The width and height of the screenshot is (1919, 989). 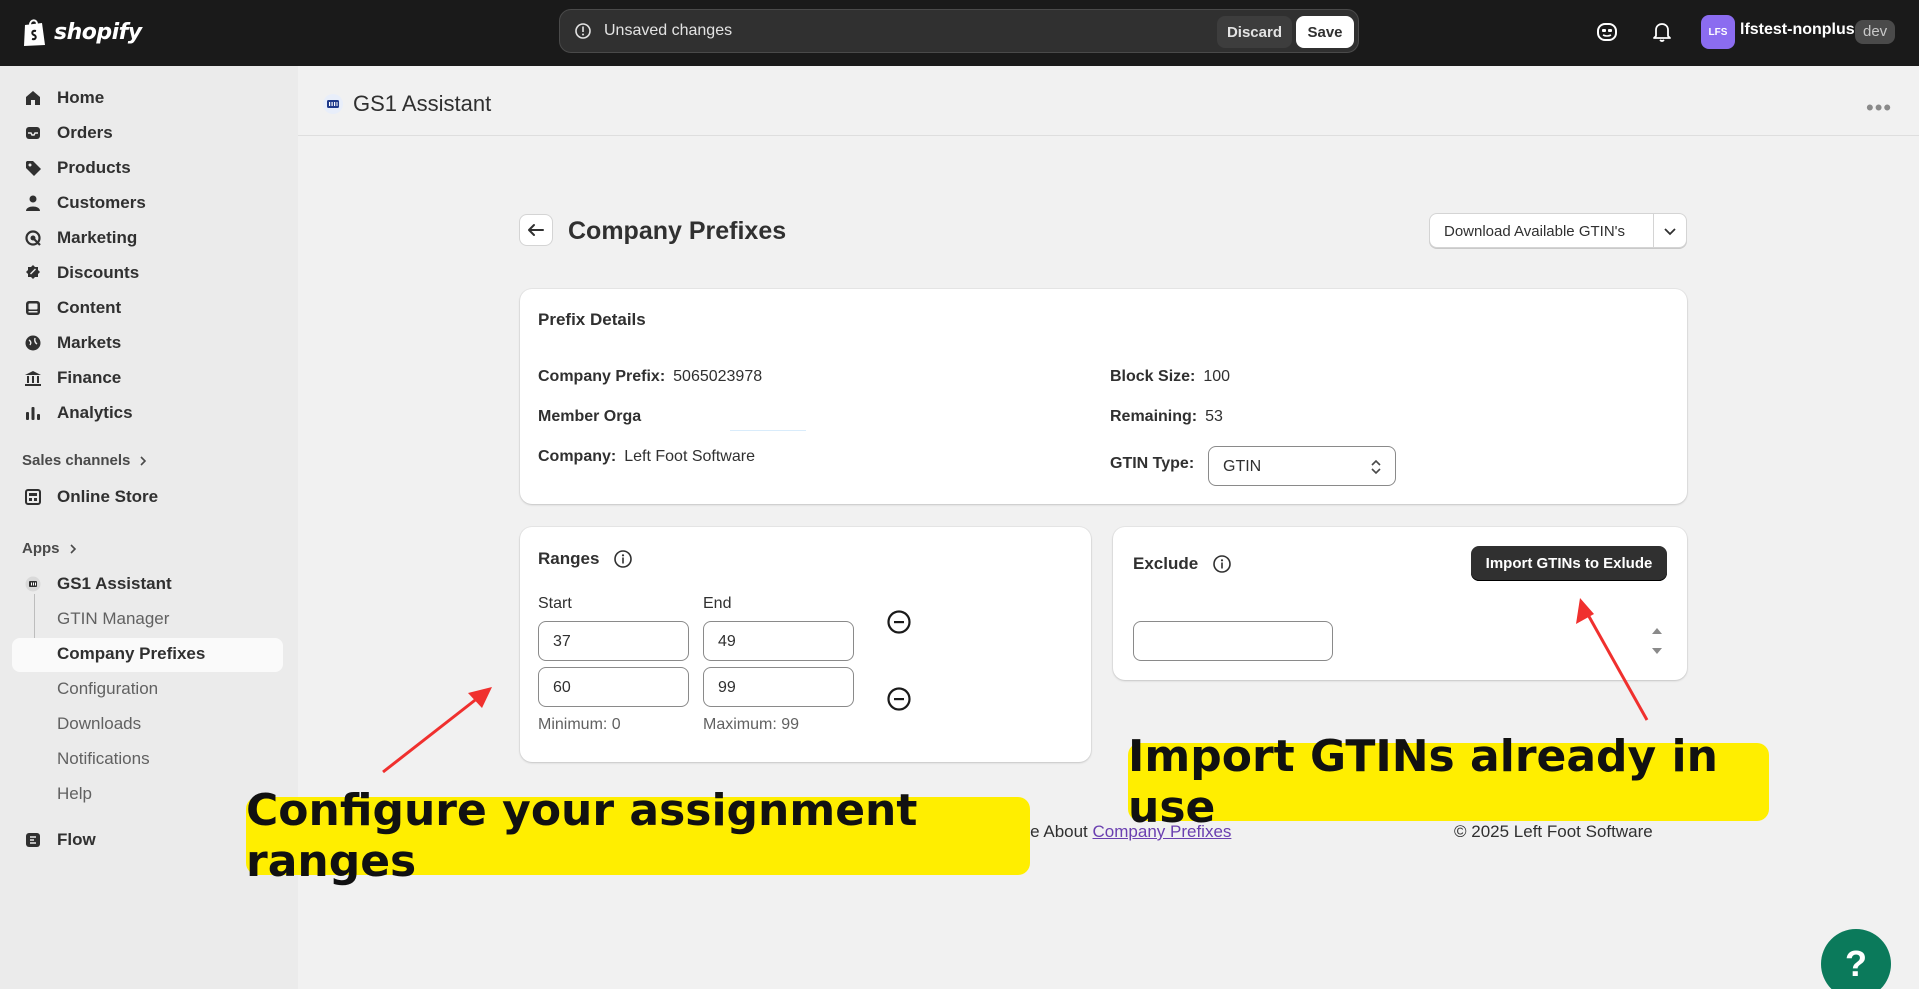 What do you see at coordinates (89, 377) in the screenshot?
I see `sidebar-item-label: Finance` at bounding box center [89, 377].